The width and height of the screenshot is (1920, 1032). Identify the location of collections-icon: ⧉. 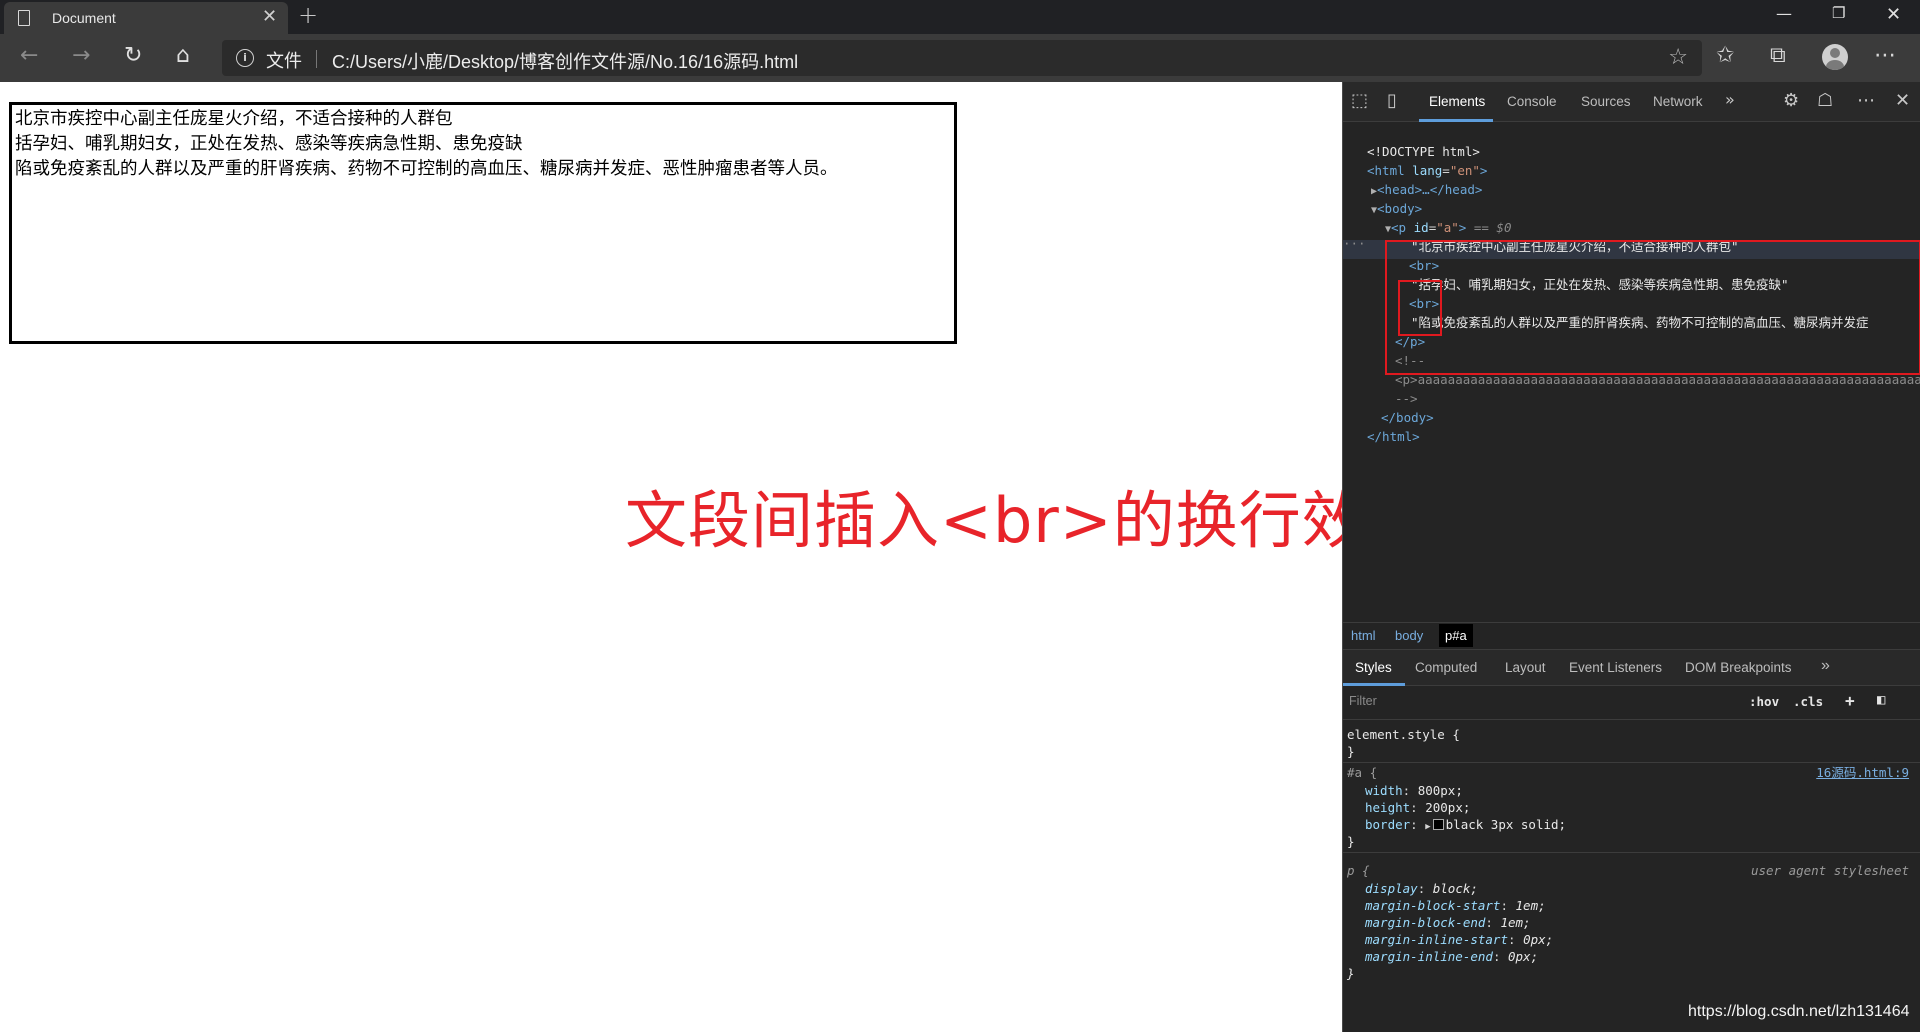
(1778, 55).